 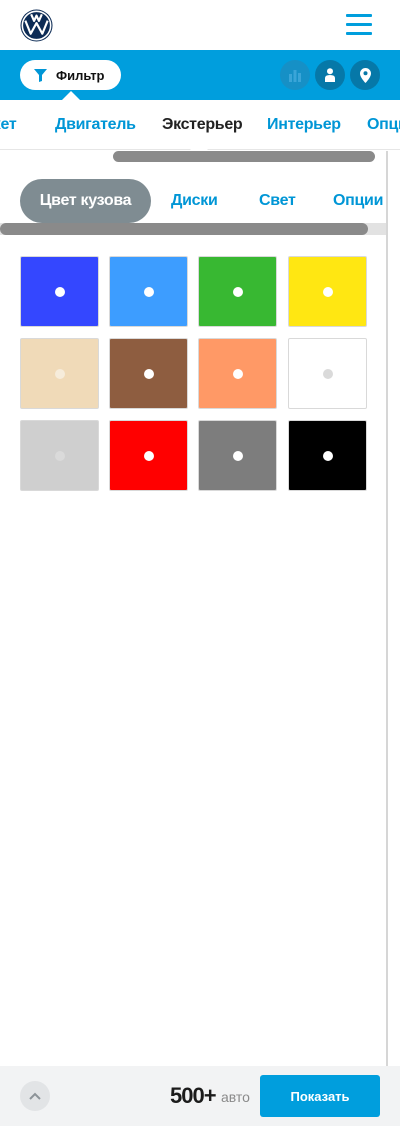 I want to click on filter-button-label: Фильтр, so click(x=80, y=75).